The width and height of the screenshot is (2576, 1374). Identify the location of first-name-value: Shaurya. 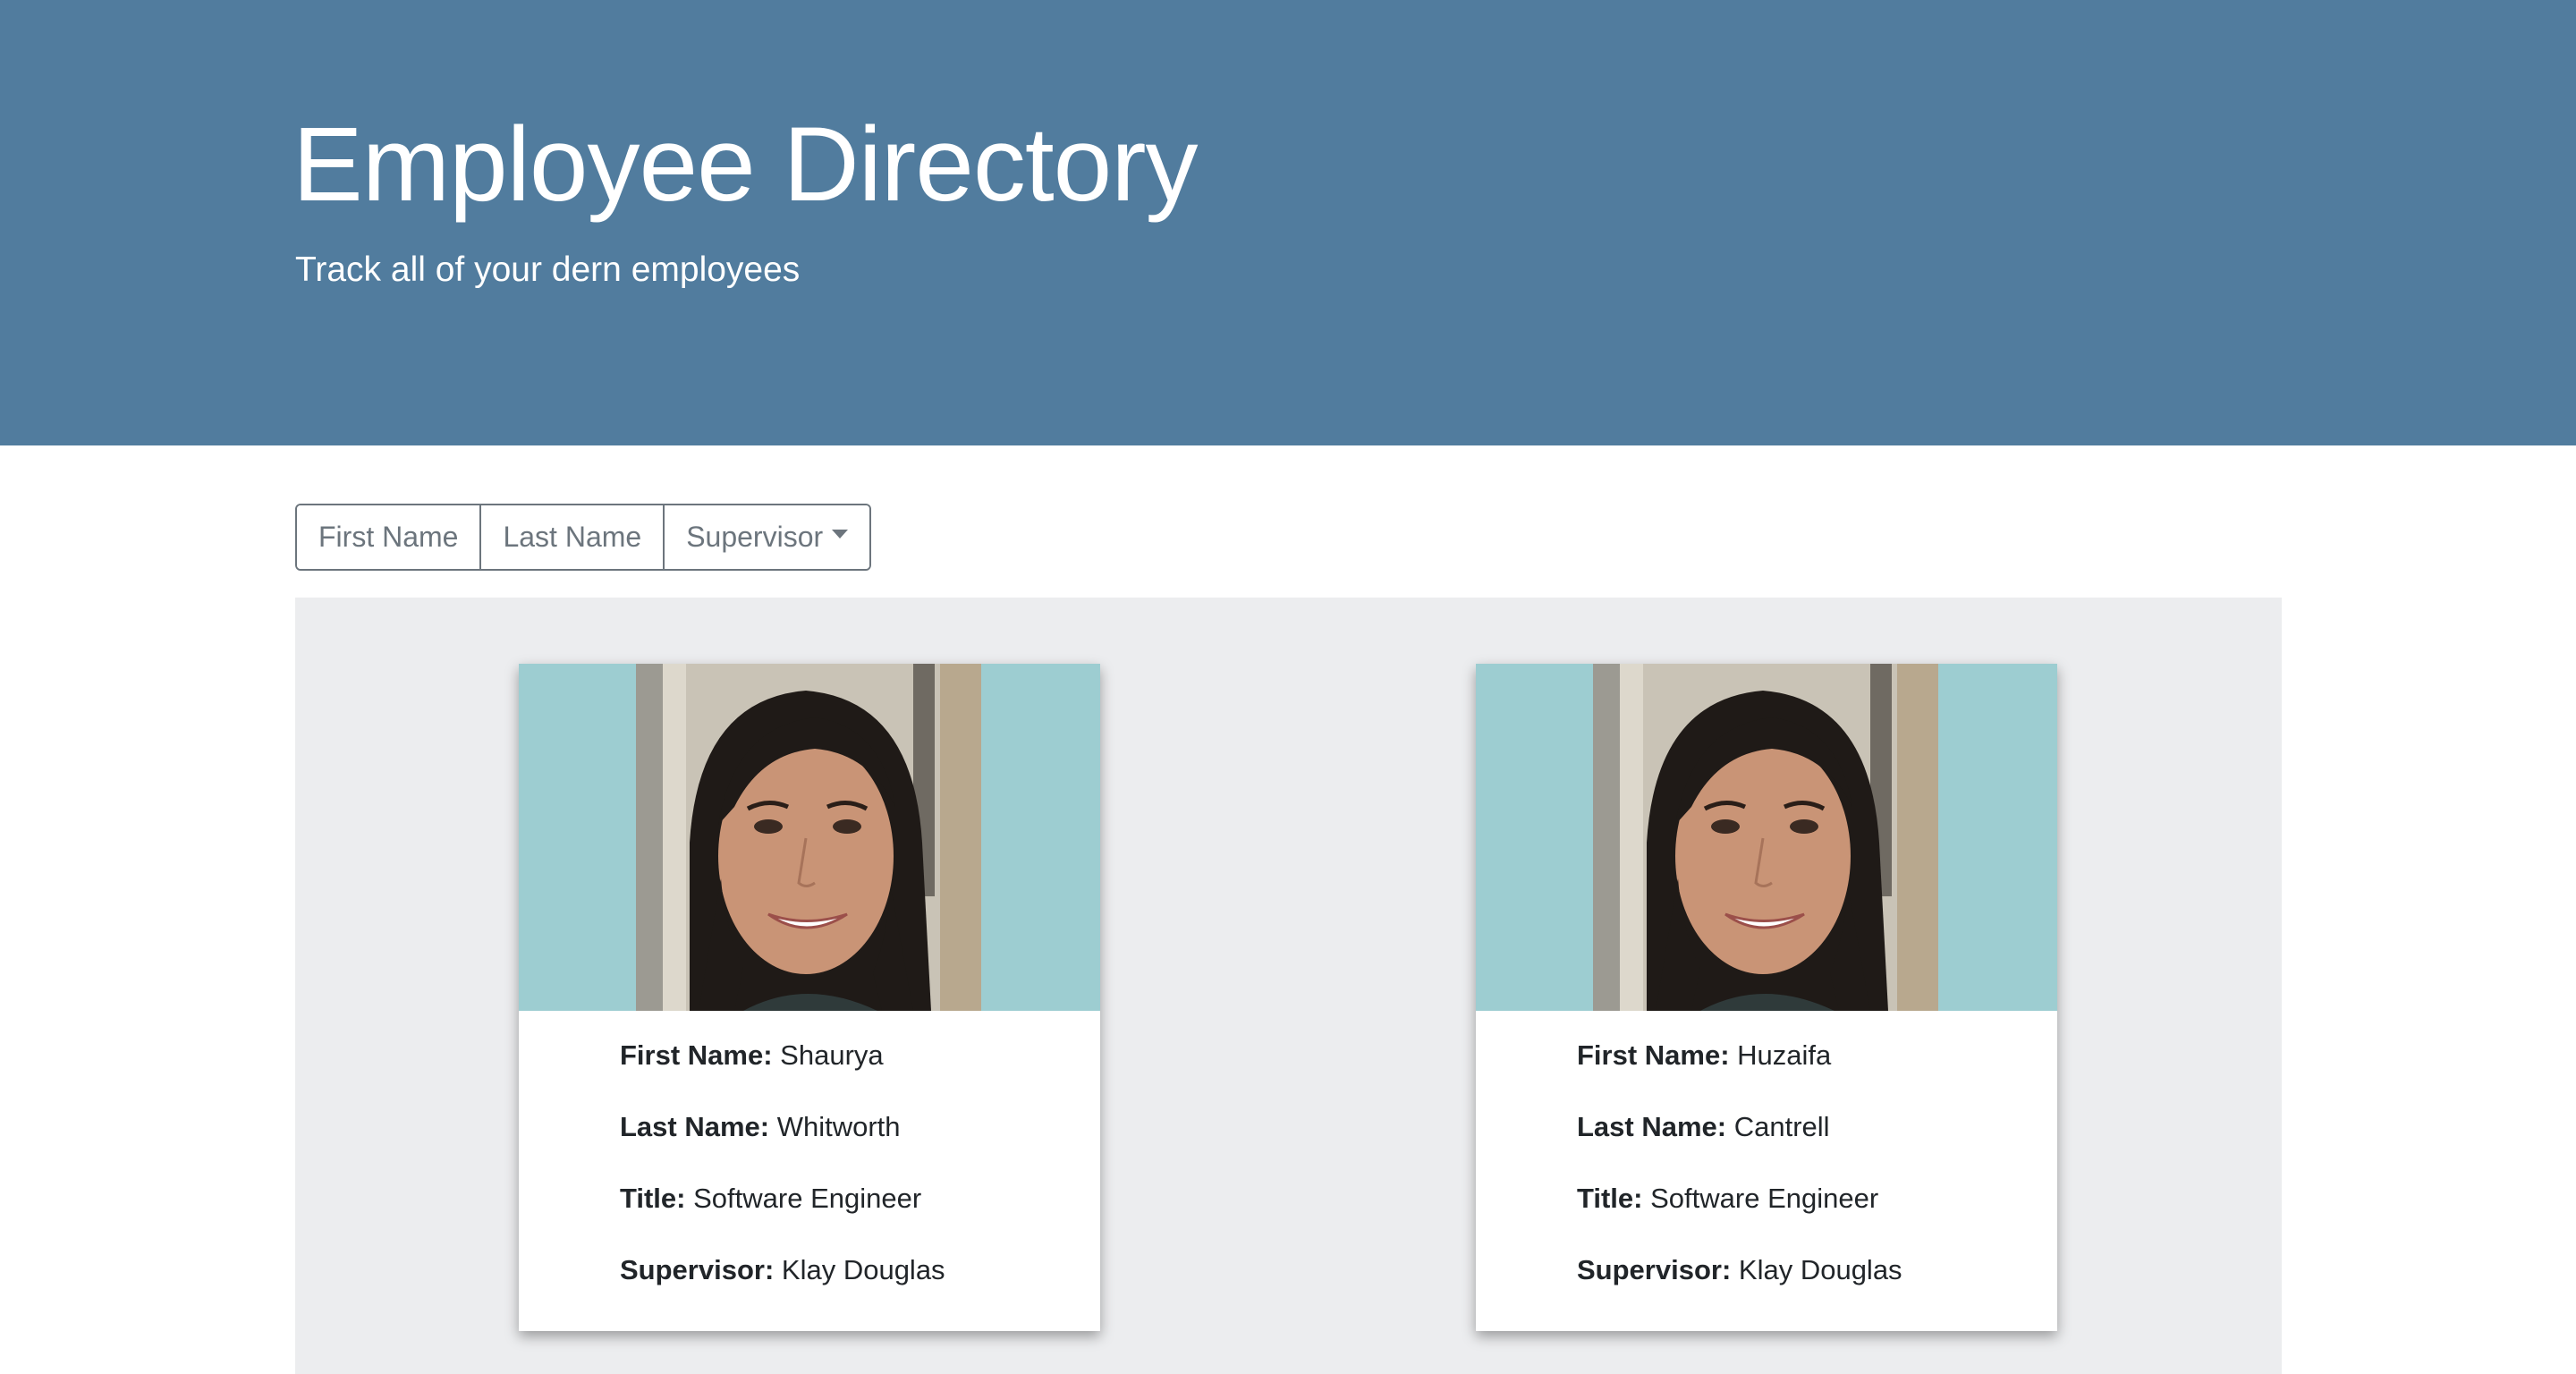
(832, 1055).